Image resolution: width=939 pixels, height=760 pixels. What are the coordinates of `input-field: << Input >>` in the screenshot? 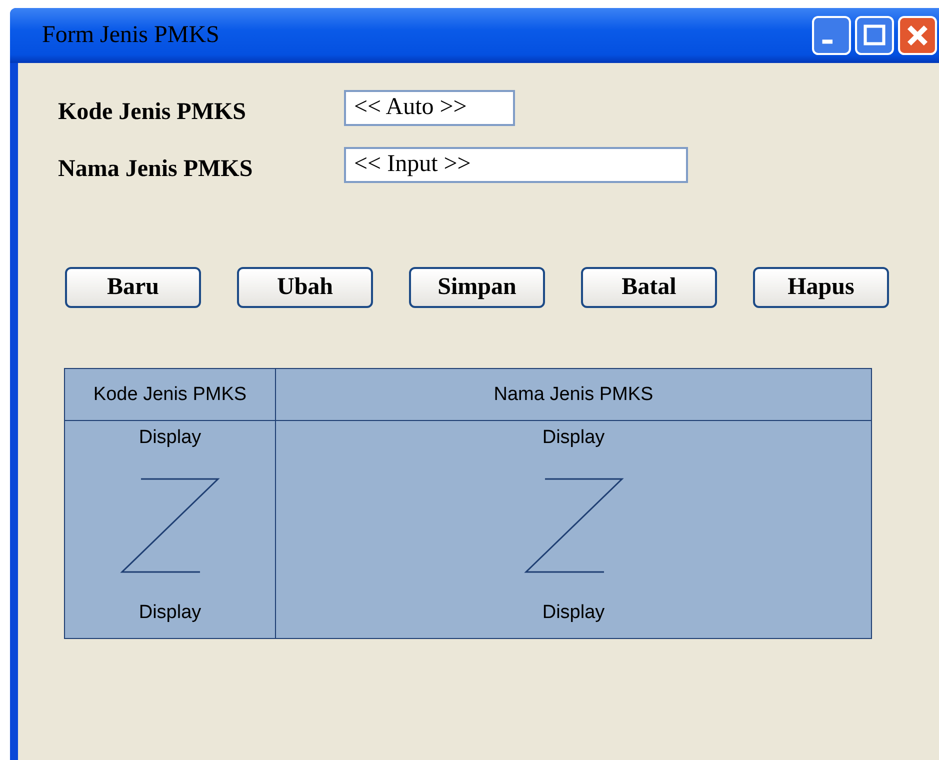 It's located at (516, 164).